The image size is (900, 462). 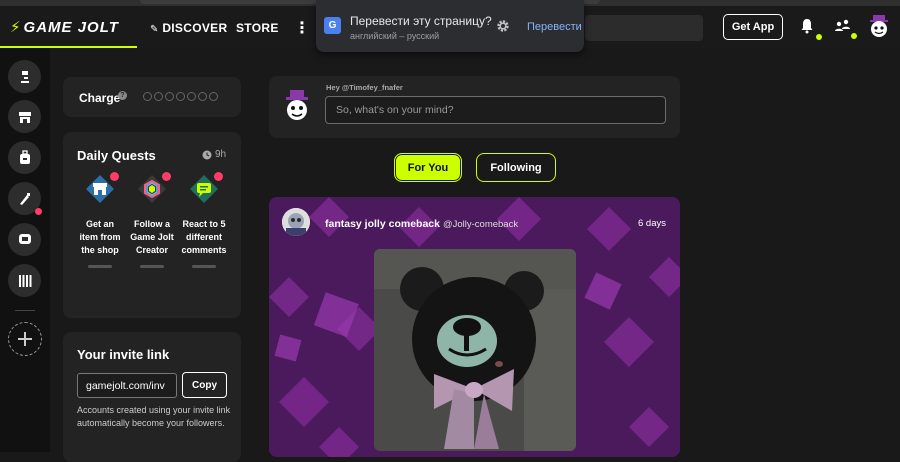 What do you see at coordinates (116, 155) in the screenshot?
I see `daily-quests-title: Daily Quests` at bounding box center [116, 155].